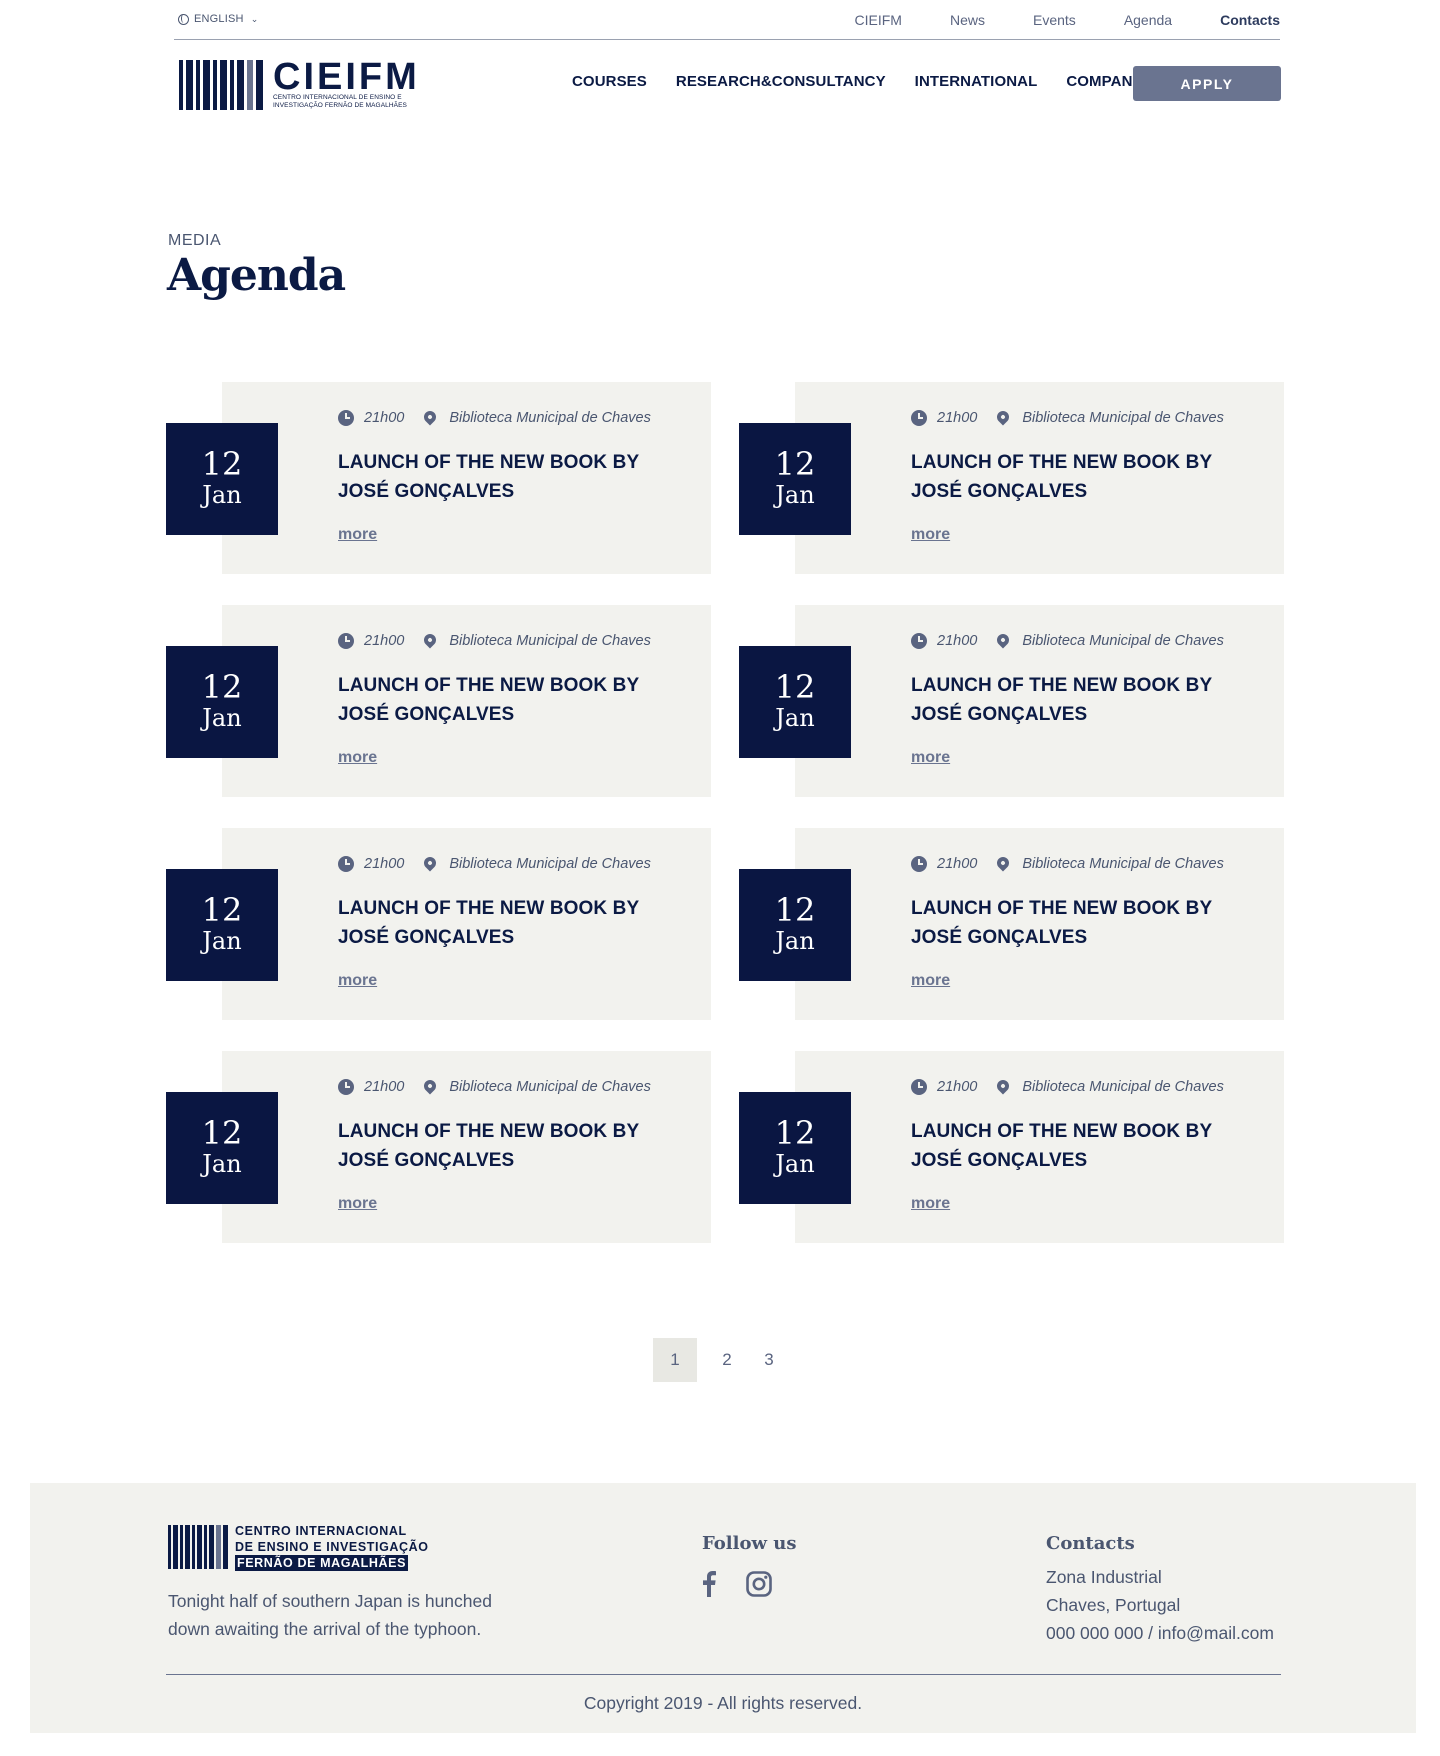  What do you see at coordinates (1148, 20) in the screenshot?
I see `utility-link-agenda: Agenda` at bounding box center [1148, 20].